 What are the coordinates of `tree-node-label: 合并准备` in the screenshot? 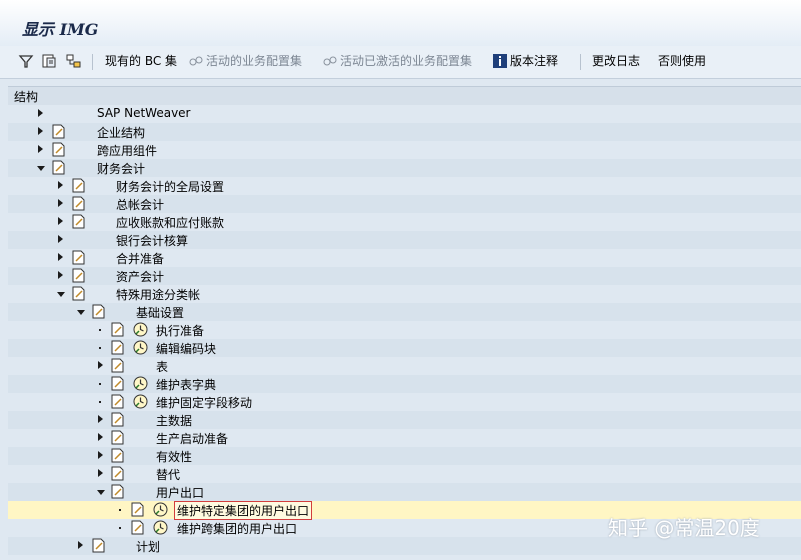 It's located at (140, 259).